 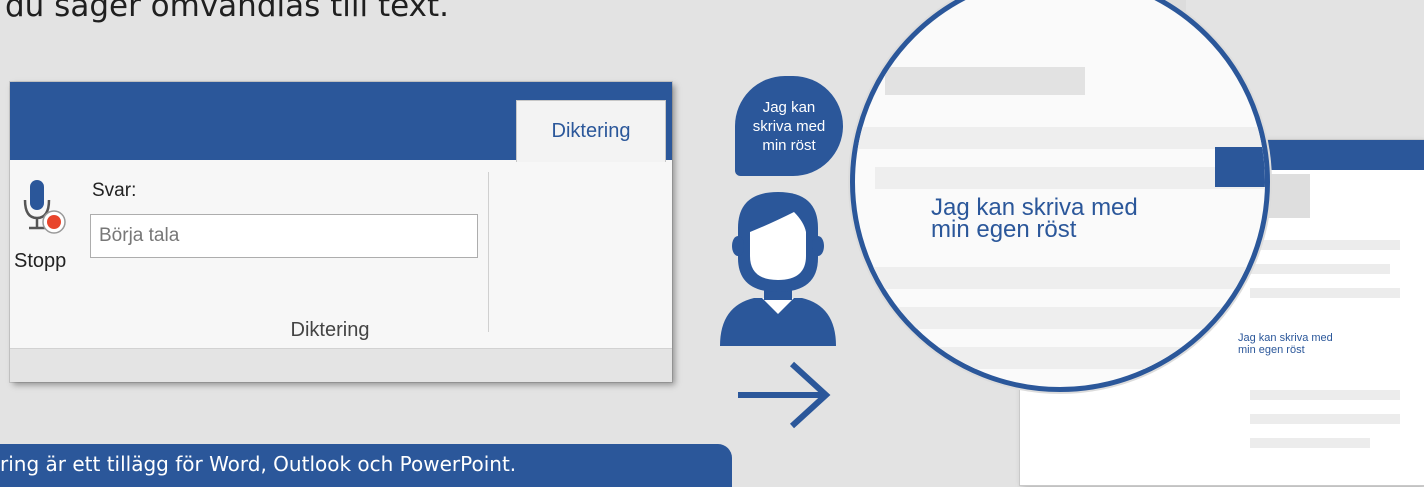 I want to click on magnified-dictated-line: min egen röst, so click(x=1004, y=229).